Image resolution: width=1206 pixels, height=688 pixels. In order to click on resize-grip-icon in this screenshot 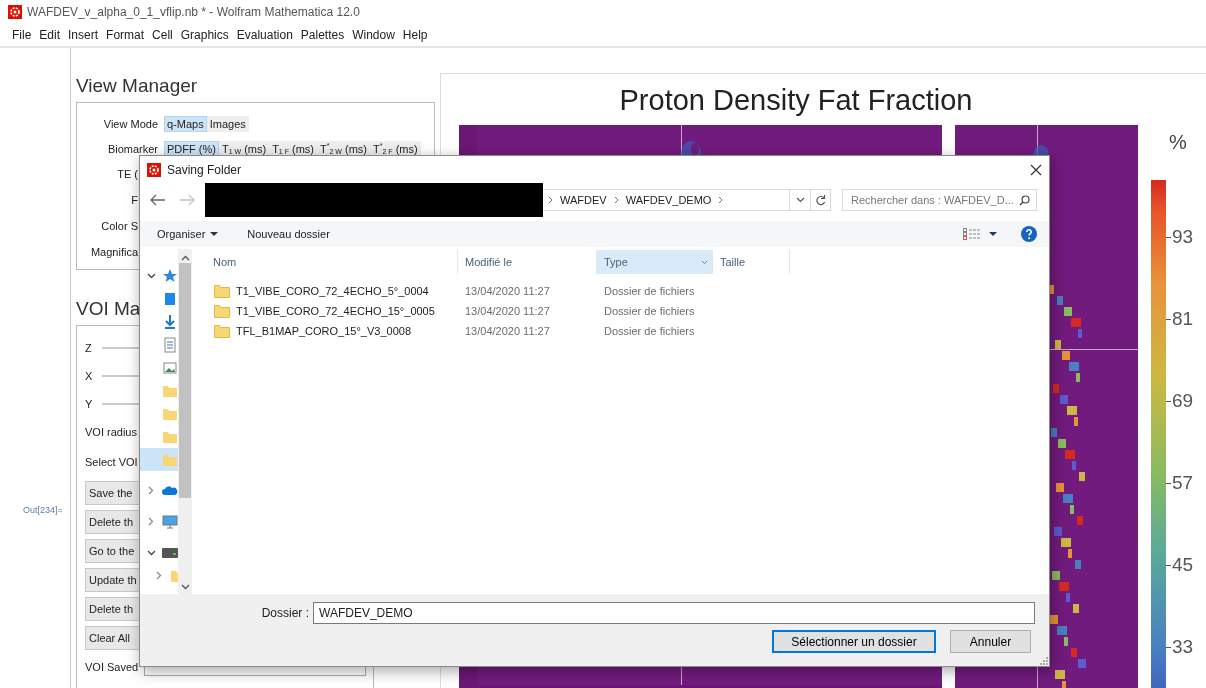, I will do `click(1044, 661)`.